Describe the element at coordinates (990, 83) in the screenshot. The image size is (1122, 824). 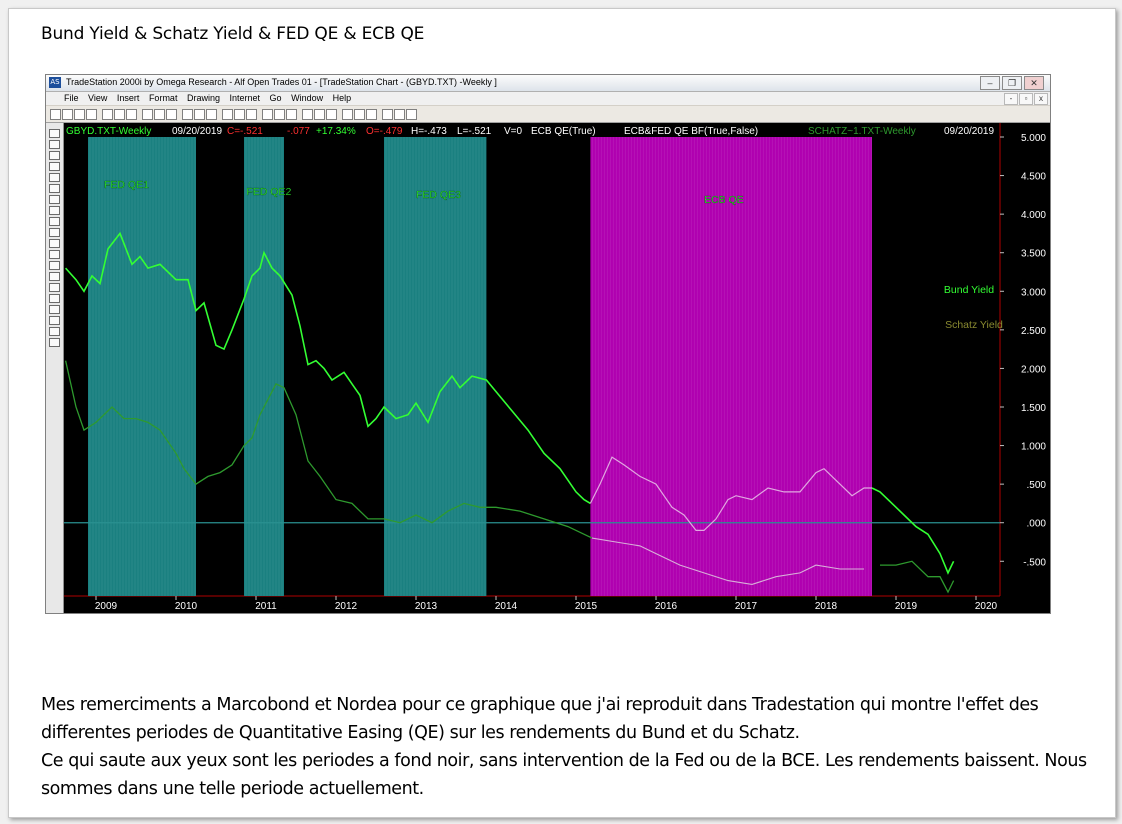
I see `minimize-icon: –` at that location.